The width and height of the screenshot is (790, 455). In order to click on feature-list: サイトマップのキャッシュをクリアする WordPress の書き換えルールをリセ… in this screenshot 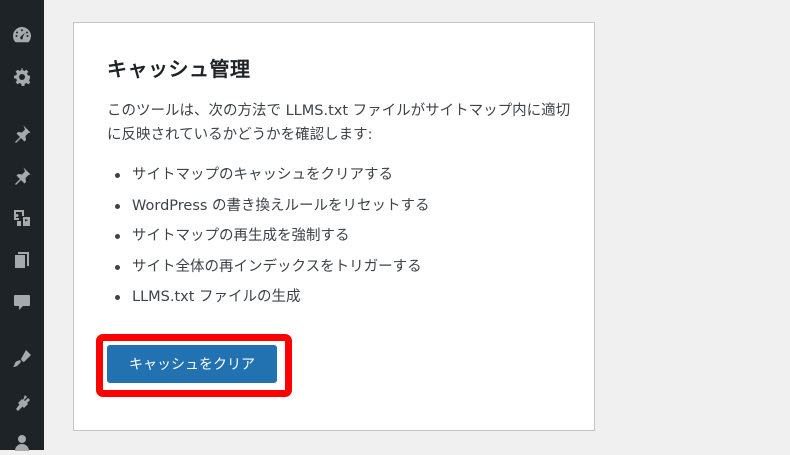, I will do `click(272, 236)`.